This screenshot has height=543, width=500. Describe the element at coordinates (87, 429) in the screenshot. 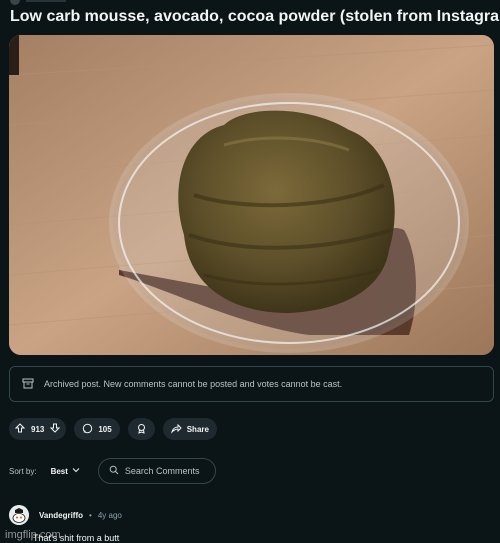

I see `comment-icon` at that location.